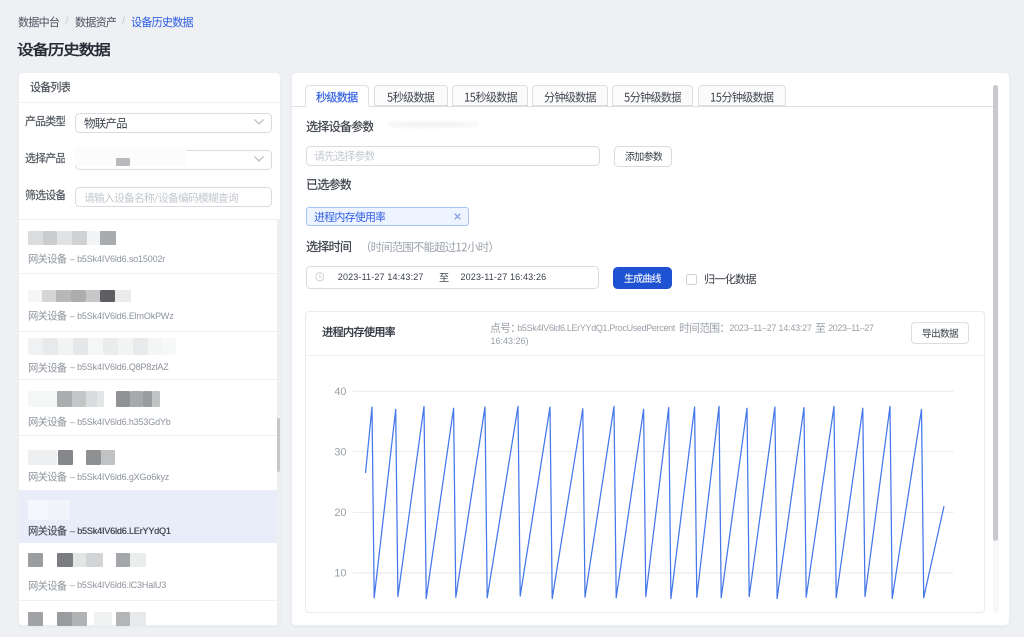 This screenshot has width=1024, height=637. What do you see at coordinates (340, 392) in the screenshot?
I see `svg-text: 40` at bounding box center [340, 392].